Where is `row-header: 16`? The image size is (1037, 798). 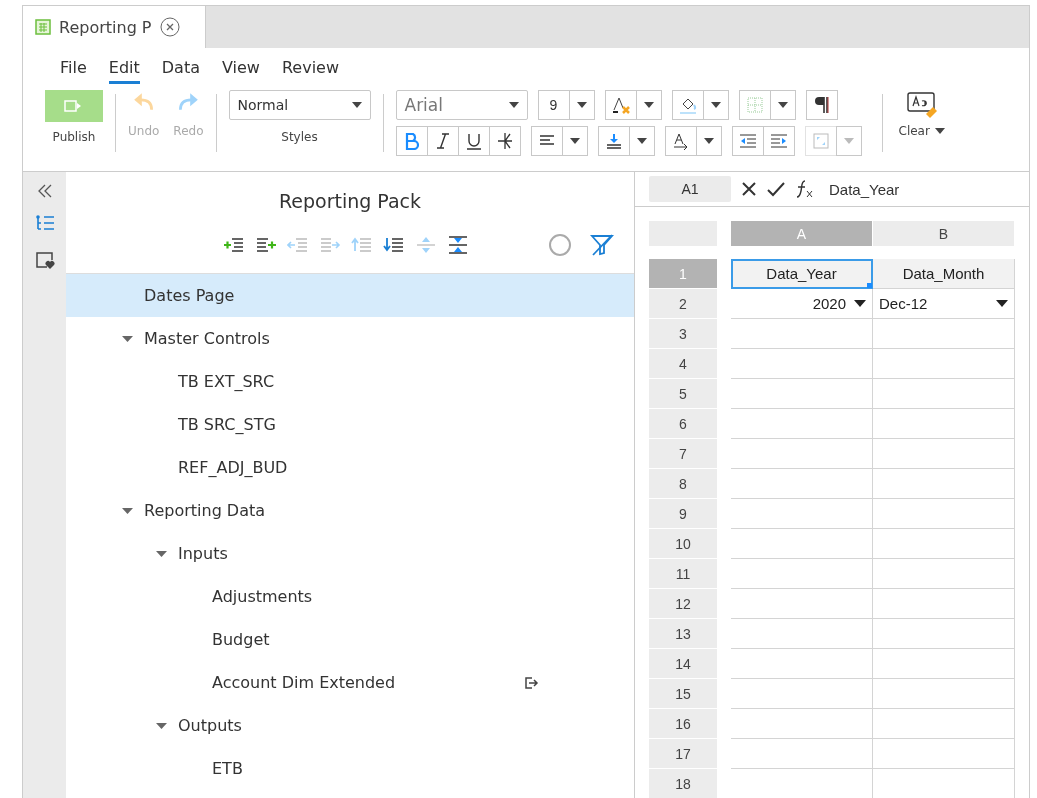 row-header: 16 is located at coordinates (683, 724).